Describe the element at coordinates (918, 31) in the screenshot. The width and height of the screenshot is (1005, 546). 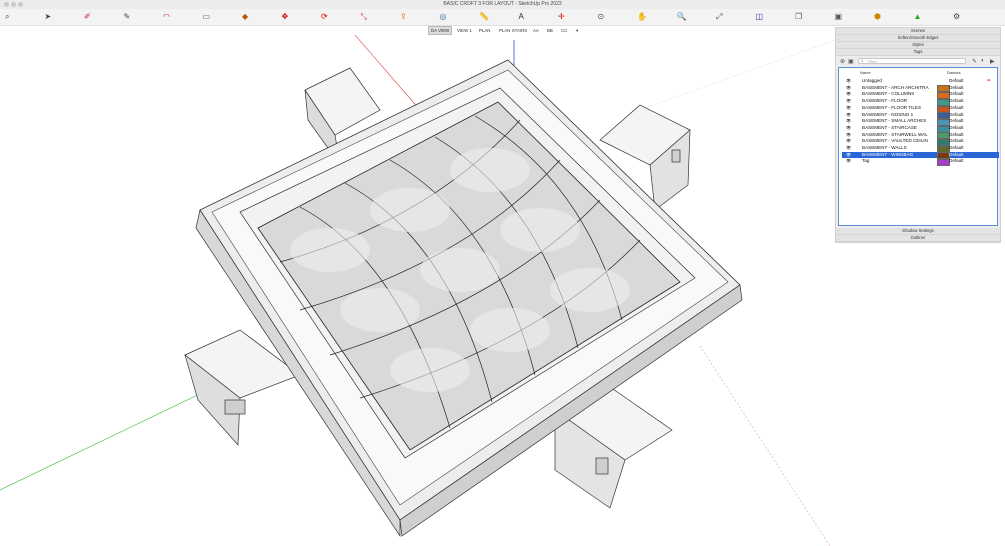
I see `scenes-panel-header: Scenes` at that location.